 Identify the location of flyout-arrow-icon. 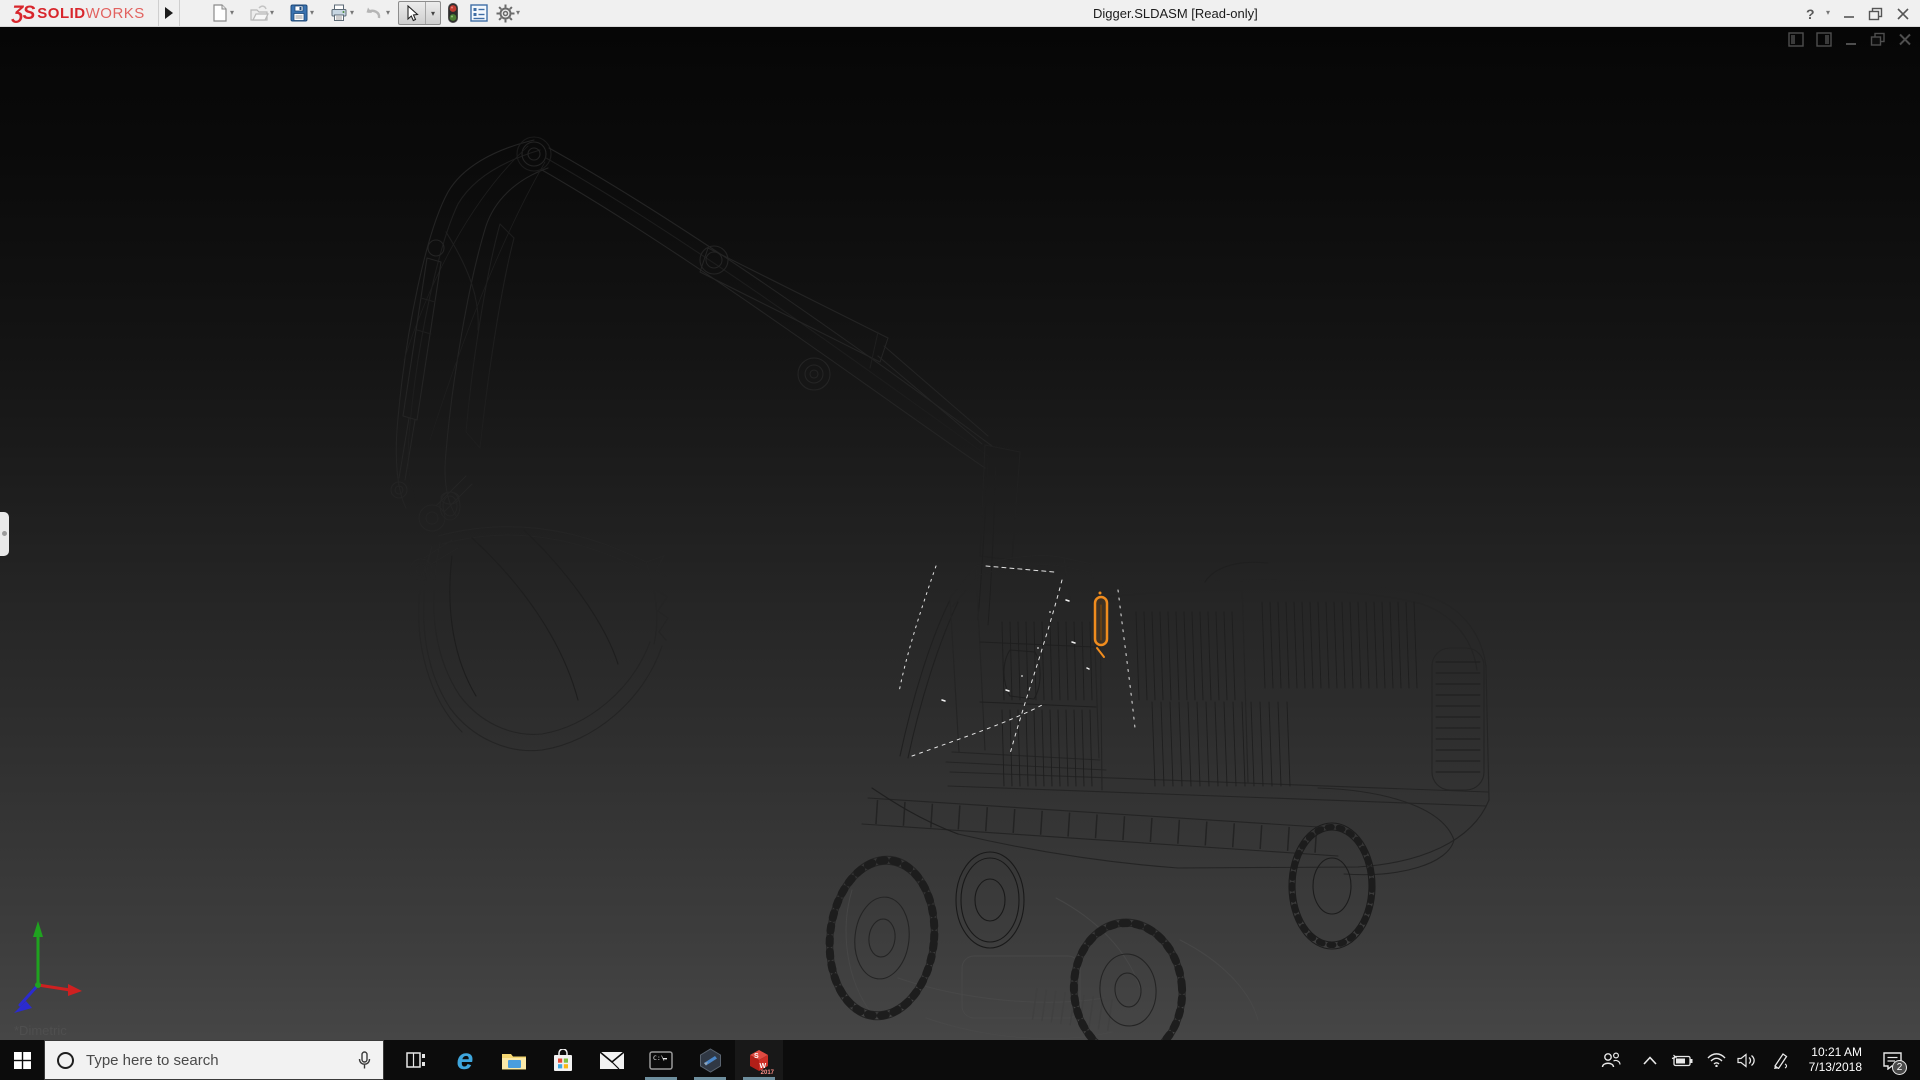
(169, 13).